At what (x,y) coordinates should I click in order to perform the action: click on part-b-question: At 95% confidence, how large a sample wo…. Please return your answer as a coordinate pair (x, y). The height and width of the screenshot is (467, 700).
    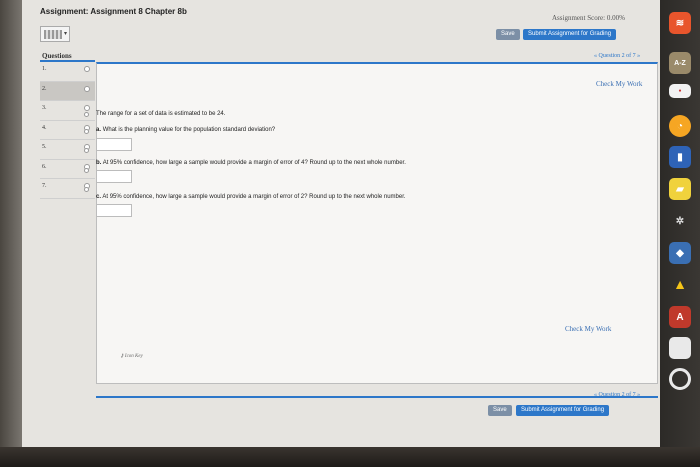
    Looking at the image, I should click on (254, 163).